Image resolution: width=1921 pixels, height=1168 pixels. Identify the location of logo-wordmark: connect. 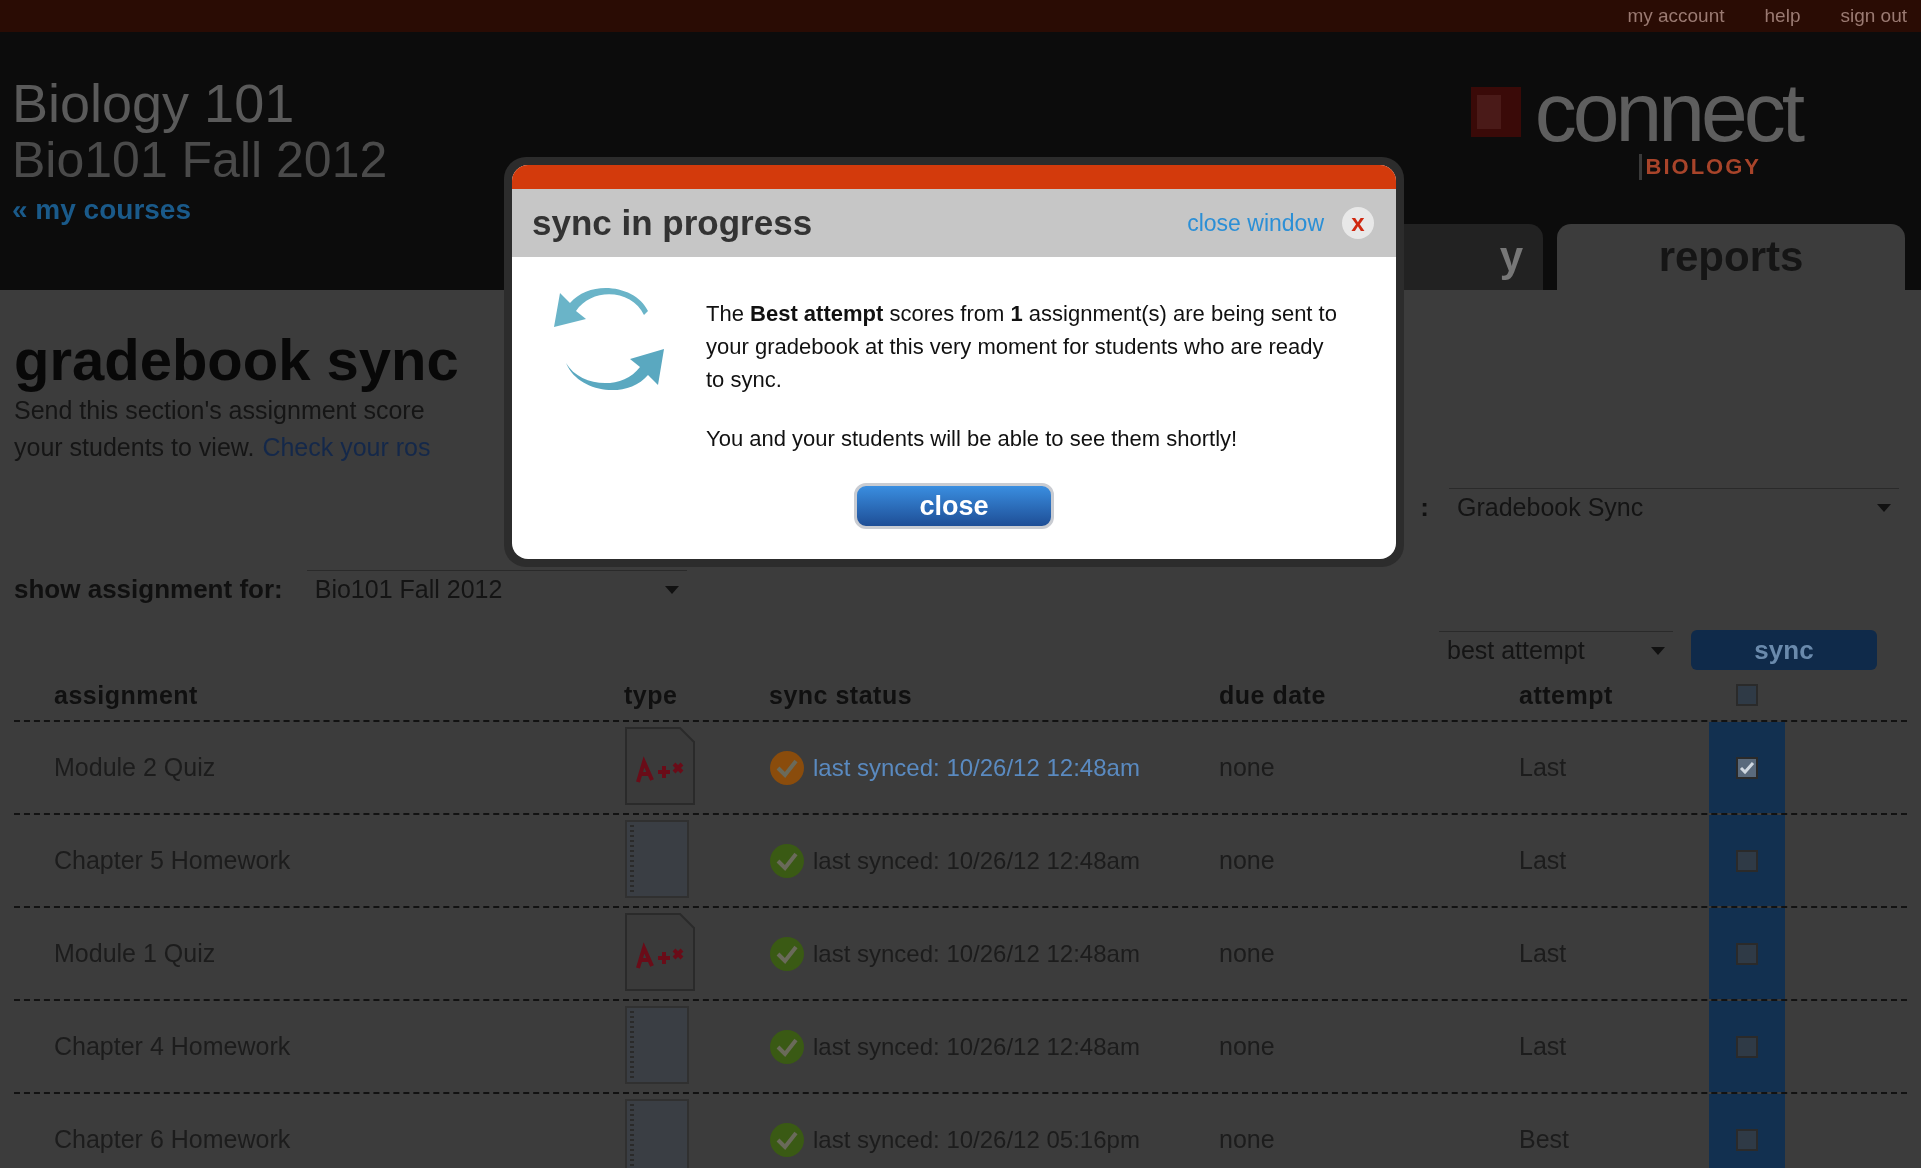
(1667, 112).